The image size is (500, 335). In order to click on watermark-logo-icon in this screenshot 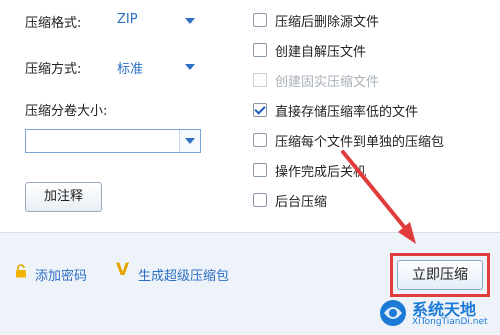, I will do `click(393, 313)`.